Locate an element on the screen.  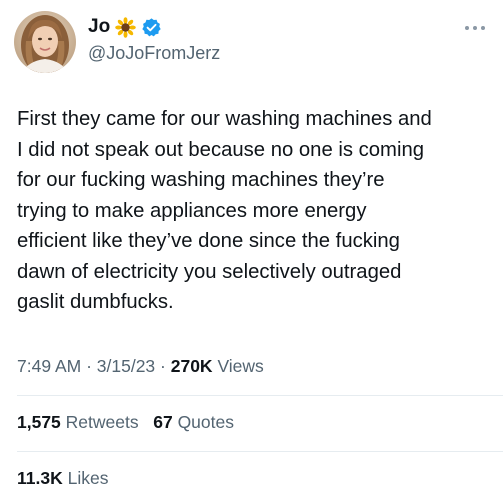
avatar-image is located at coordinates (45, 42).